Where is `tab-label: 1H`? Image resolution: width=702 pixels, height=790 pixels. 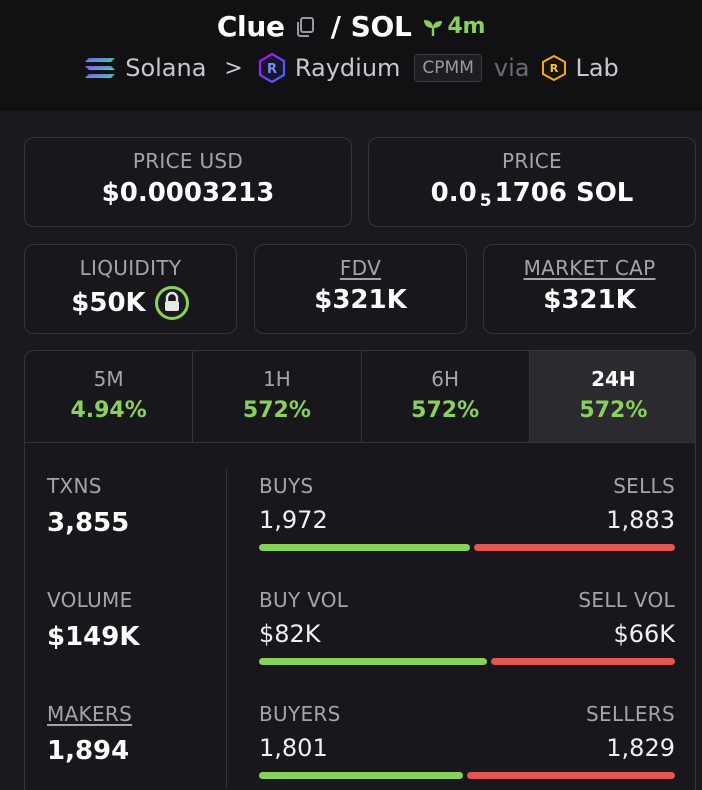 tab-label: 1H is located at coordinates (276, 379).